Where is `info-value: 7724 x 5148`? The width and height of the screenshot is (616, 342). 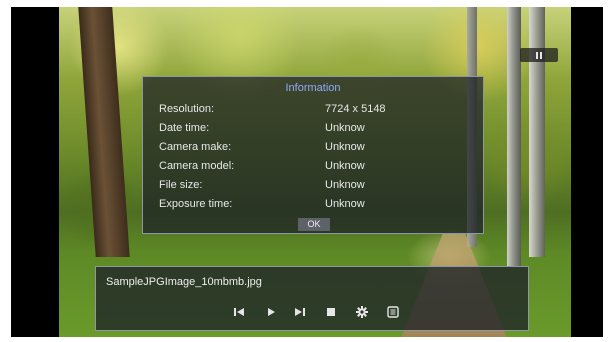 info-value: 7724 x 5148 is located at coordinates (355, 109).